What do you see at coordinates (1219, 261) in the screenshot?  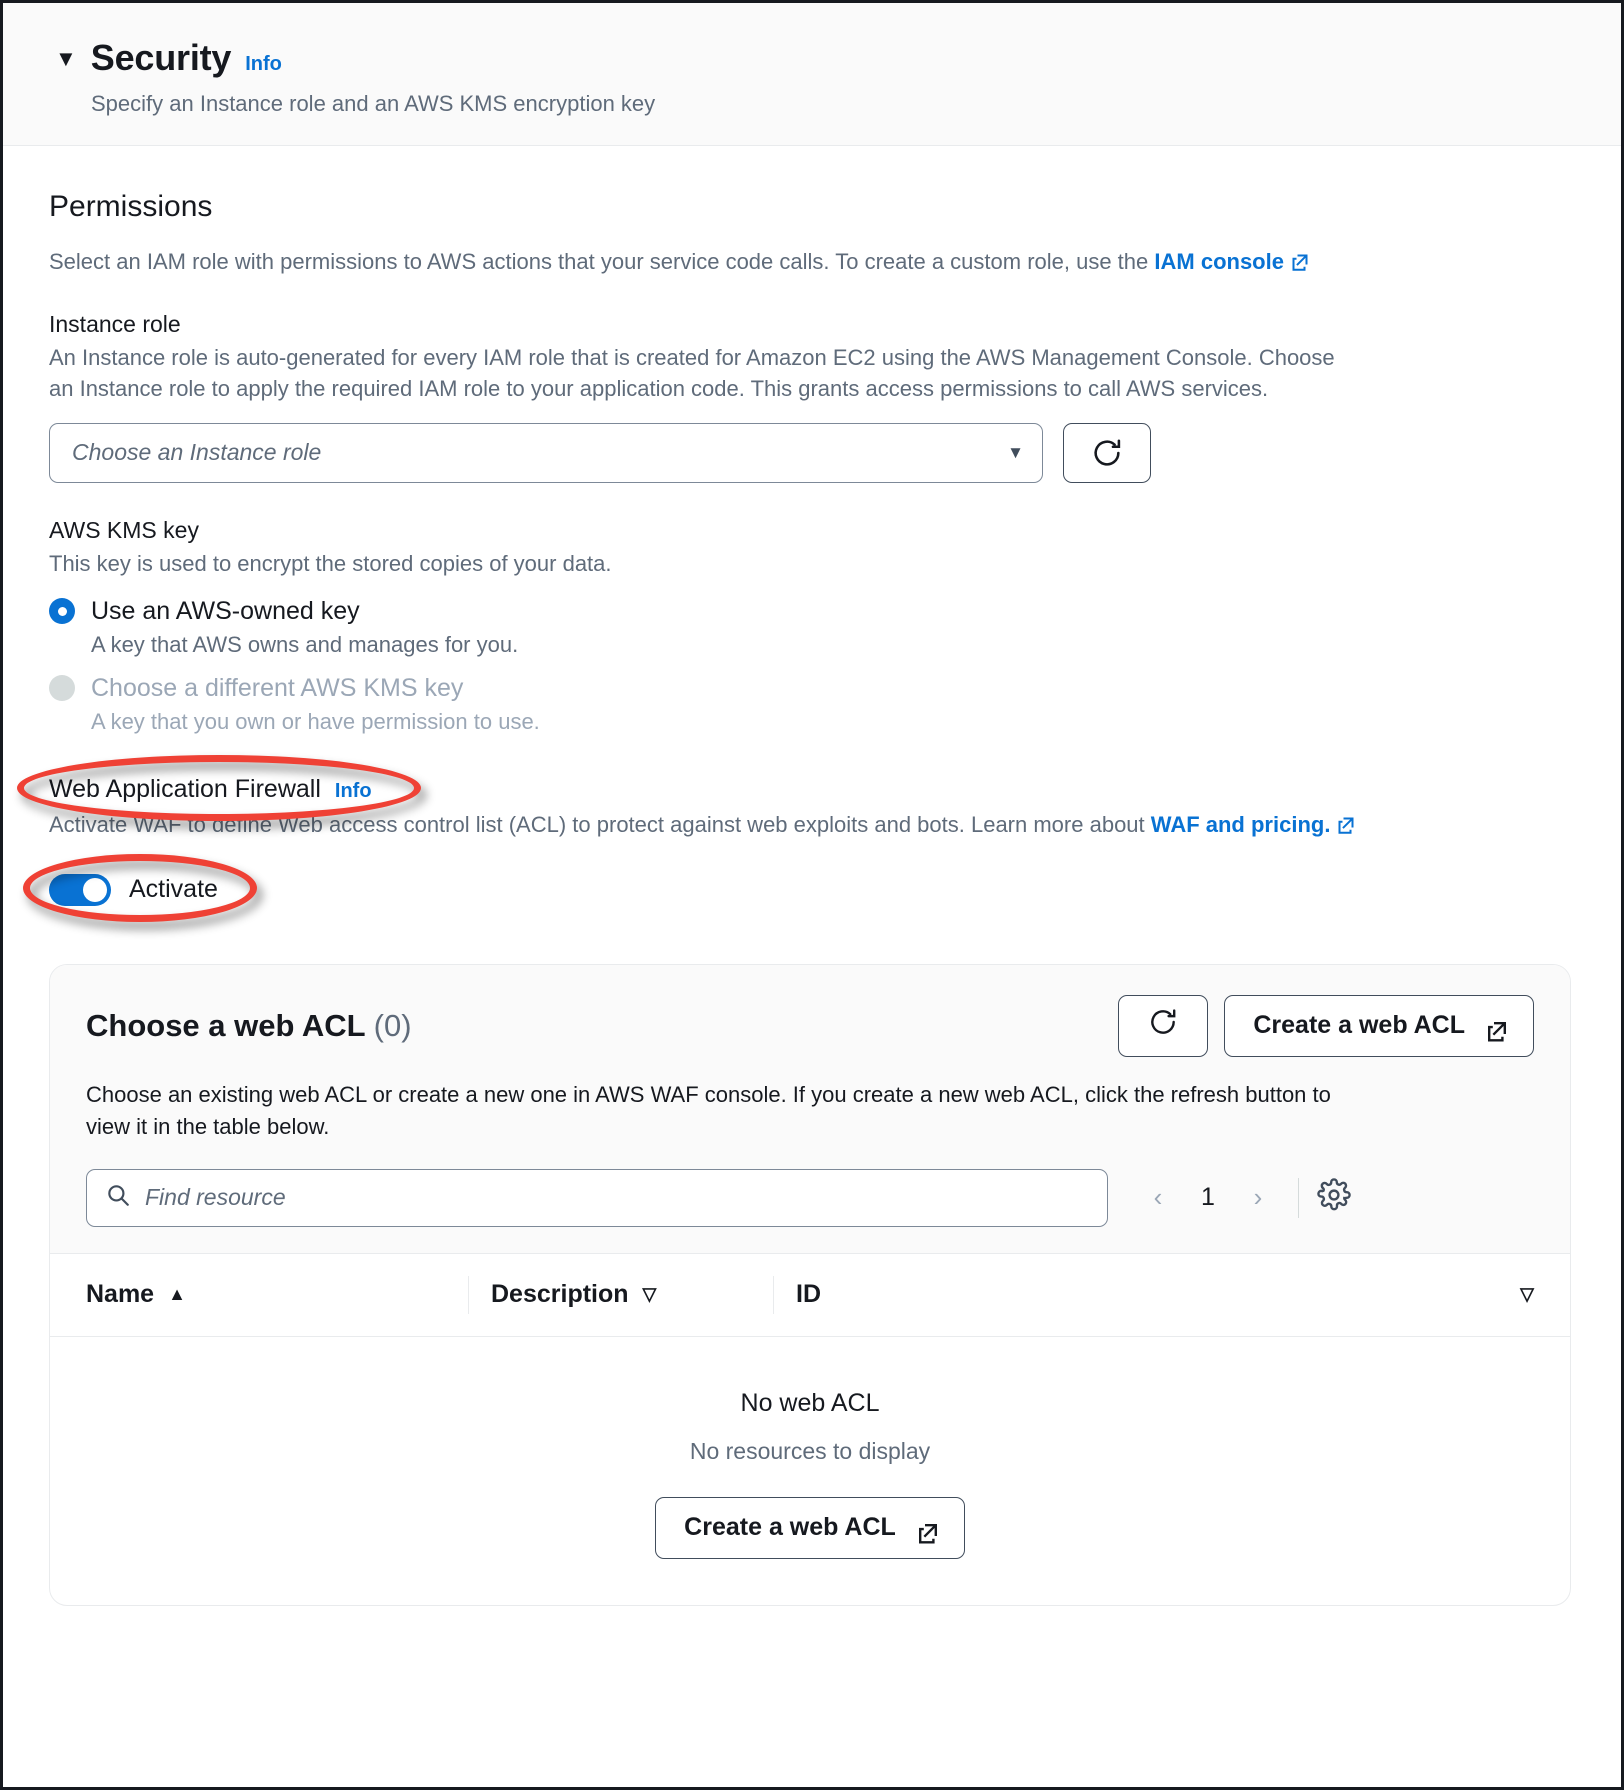 I see `iam-console-link-label: IAM console` at bounding box center [1219, 261].